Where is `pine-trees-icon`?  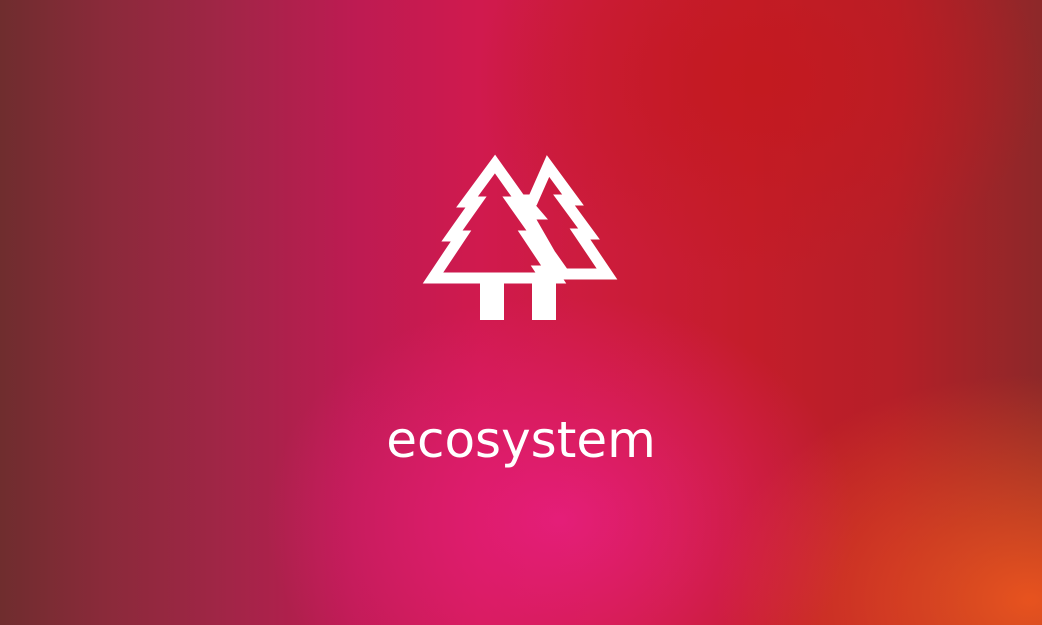
pine-trees-icon is located at coordinates (521, 237).